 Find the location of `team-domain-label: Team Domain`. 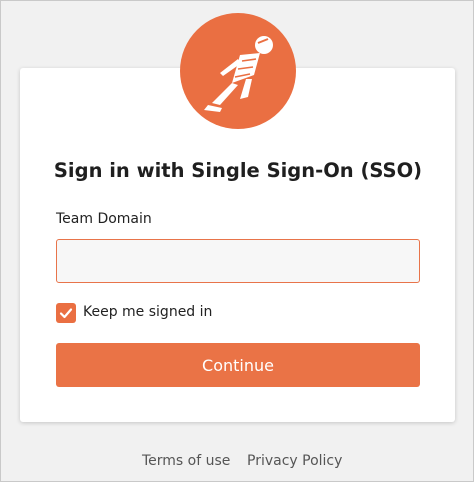

team-domain-label: Team Domain is located at coordinates (104, 219).